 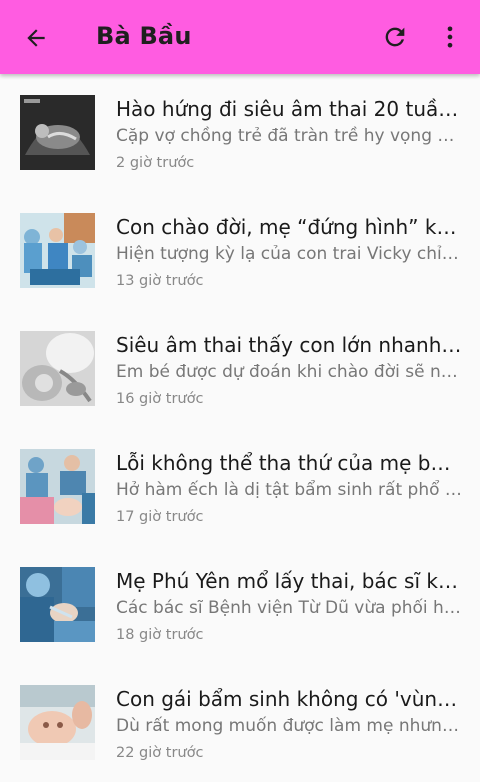 What do you see at coordinates (289, 581) in the screenshot?
I see `article-title: Mẹ Phú Yên mổ lấy thai, bác sĩ không ngờ` at bounding box center [289, 581].